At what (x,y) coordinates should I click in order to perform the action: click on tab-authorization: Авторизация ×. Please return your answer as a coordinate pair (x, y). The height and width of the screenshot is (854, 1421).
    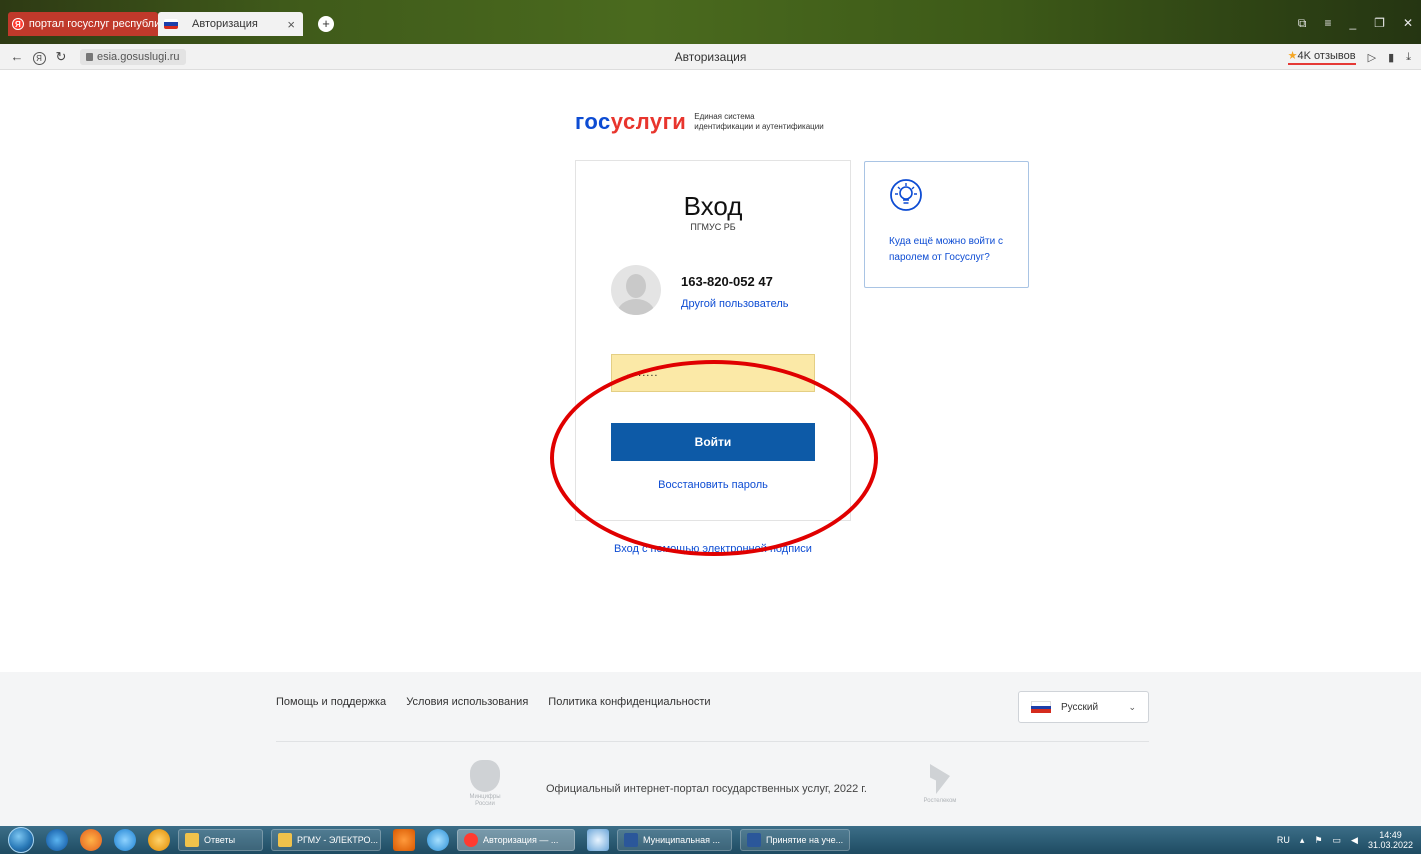
    Looking at the image, I should click on (230, 24).